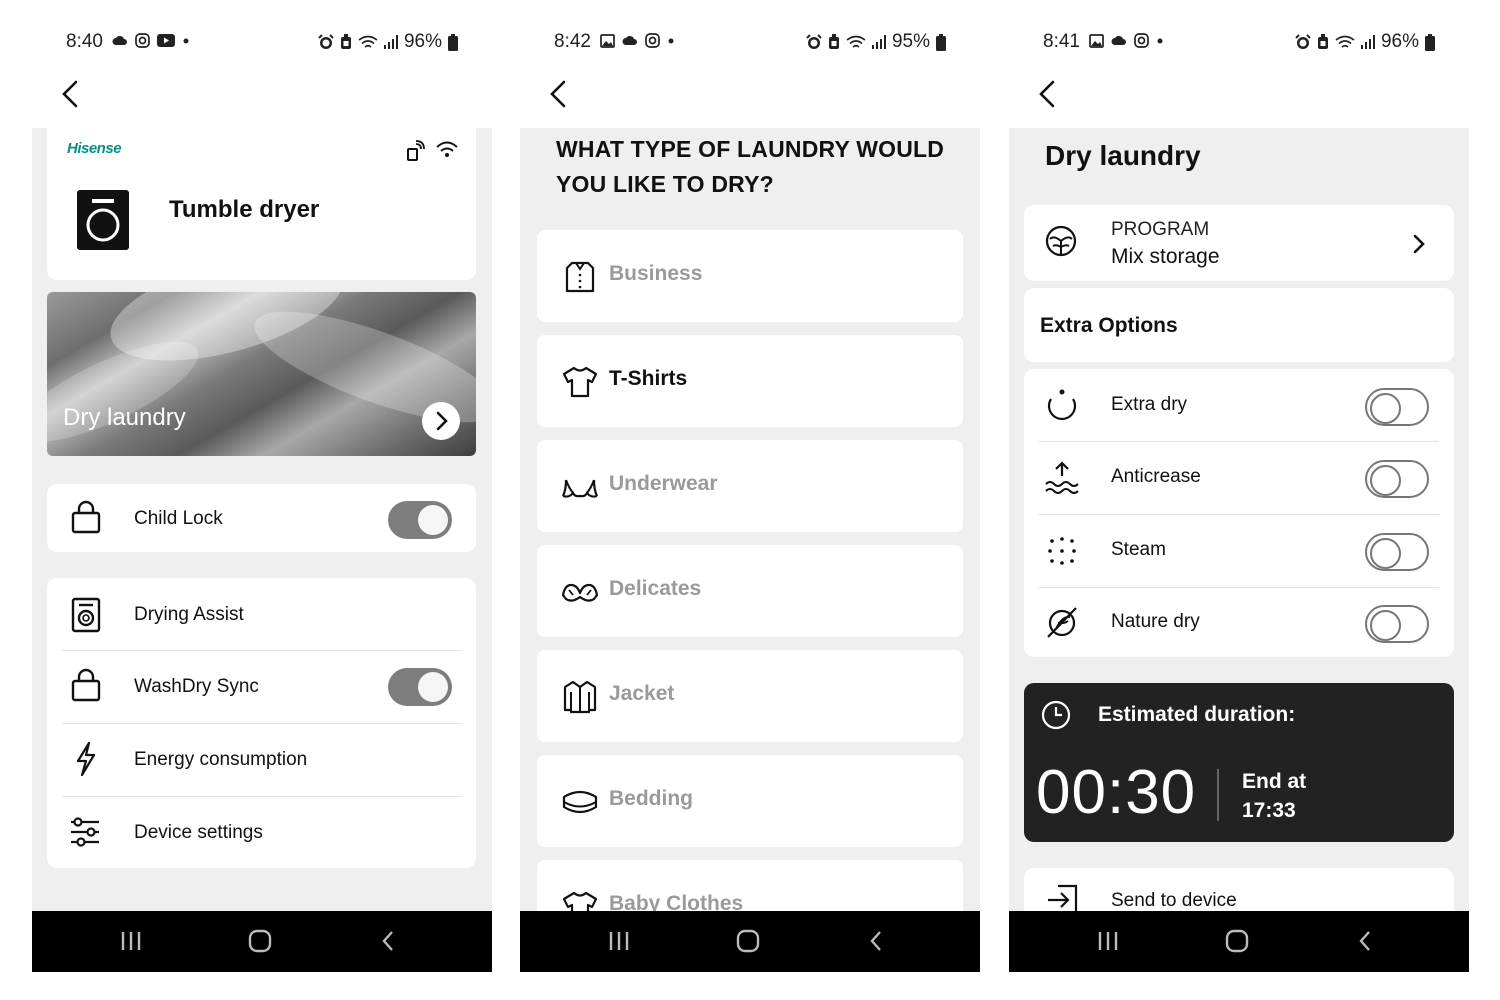  Describe the element at coordinates (1239, 243) in the screenshot. I see `program-selector: PROGRAM Mix storage` at that location.